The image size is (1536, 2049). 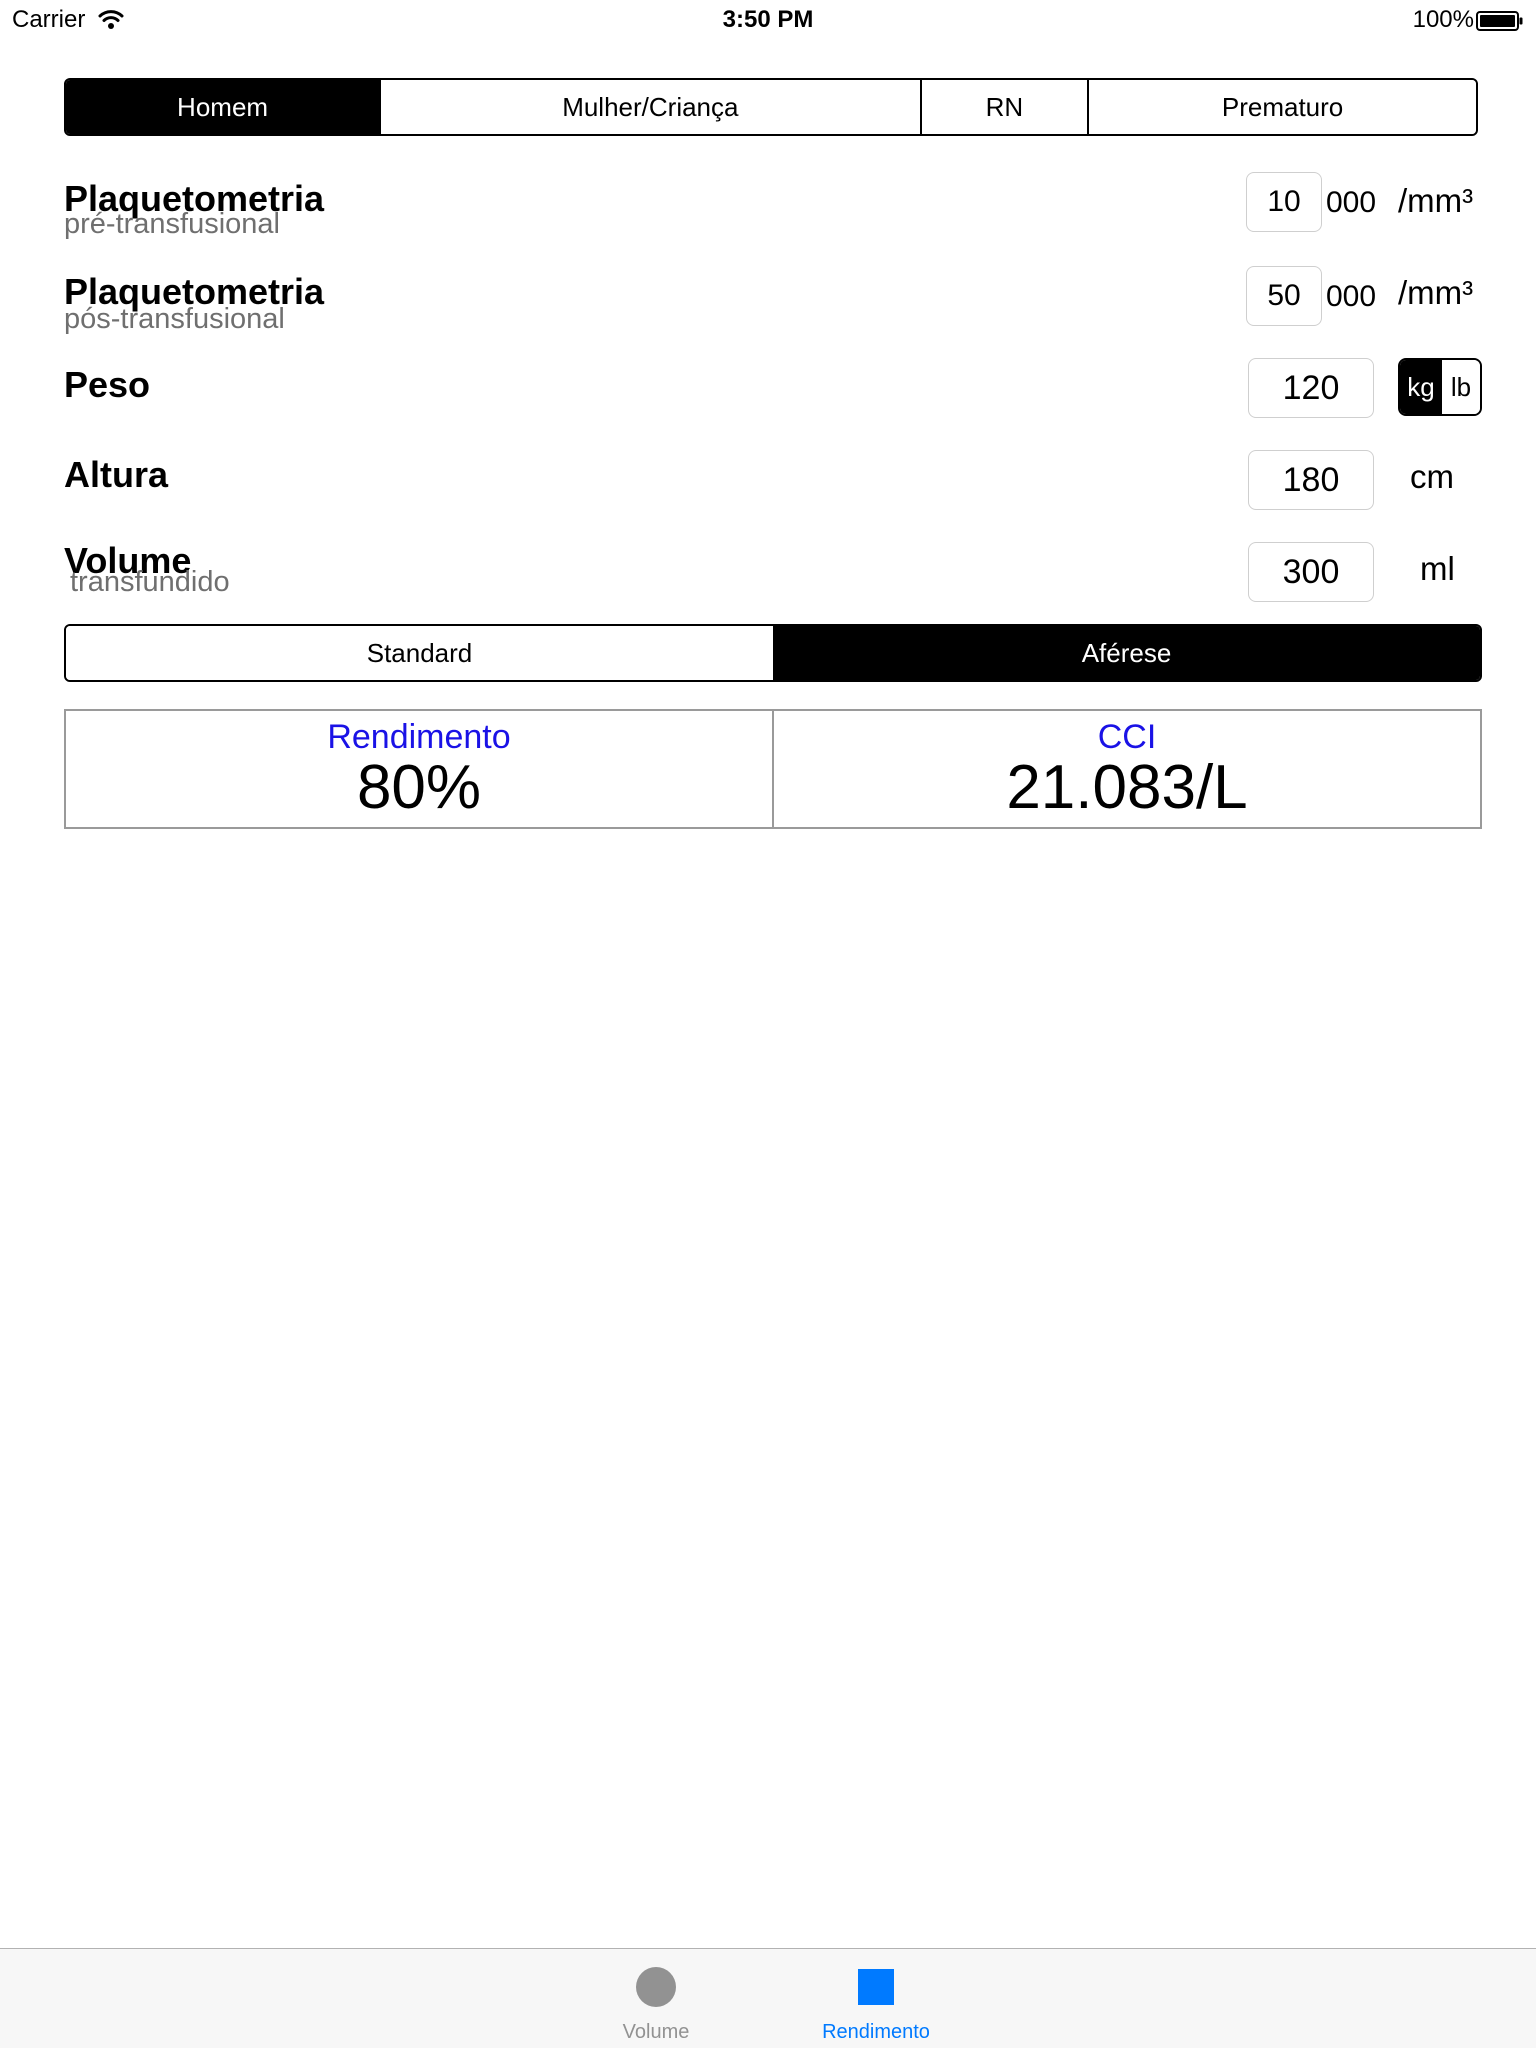 I want to click on plaq-pre-sublabel: pré-transfusional, so click(x=172, y=224).